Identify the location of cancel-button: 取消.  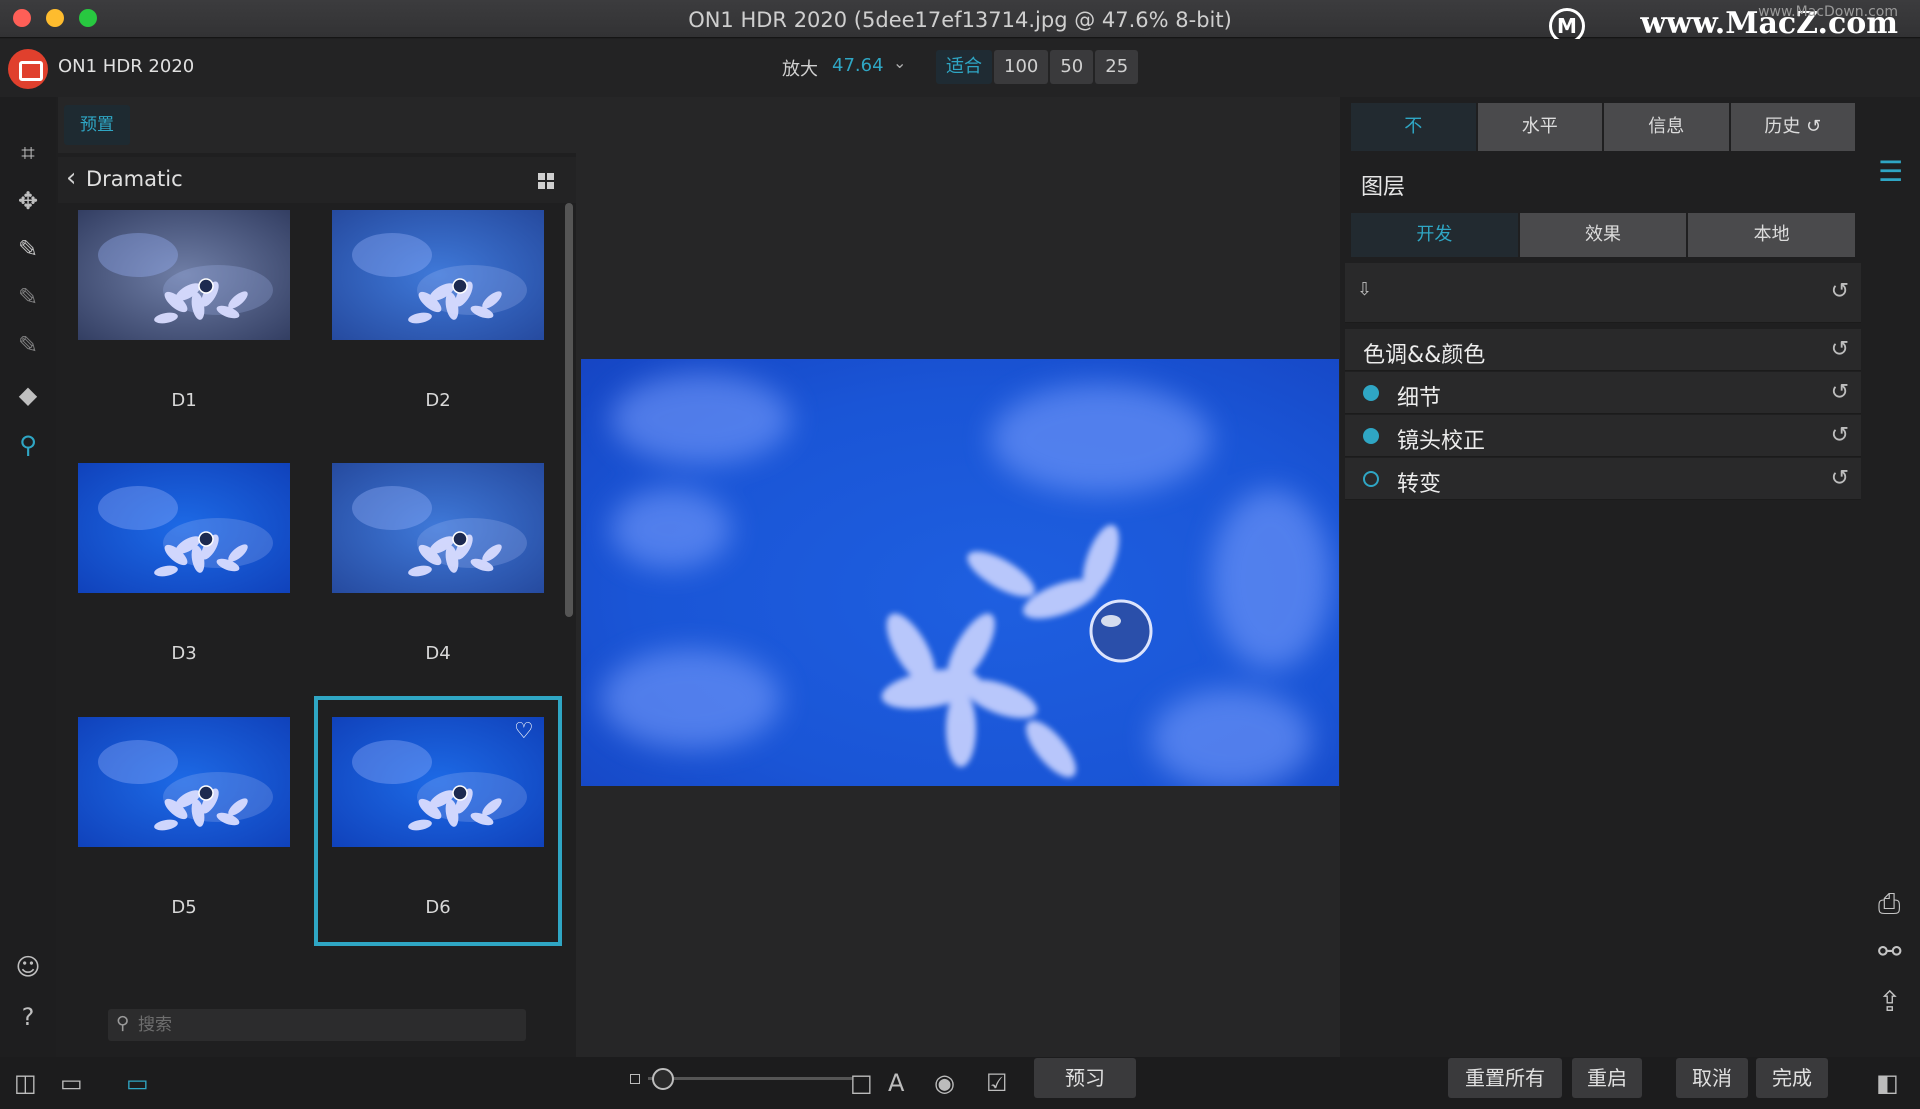
(1712, 1078).